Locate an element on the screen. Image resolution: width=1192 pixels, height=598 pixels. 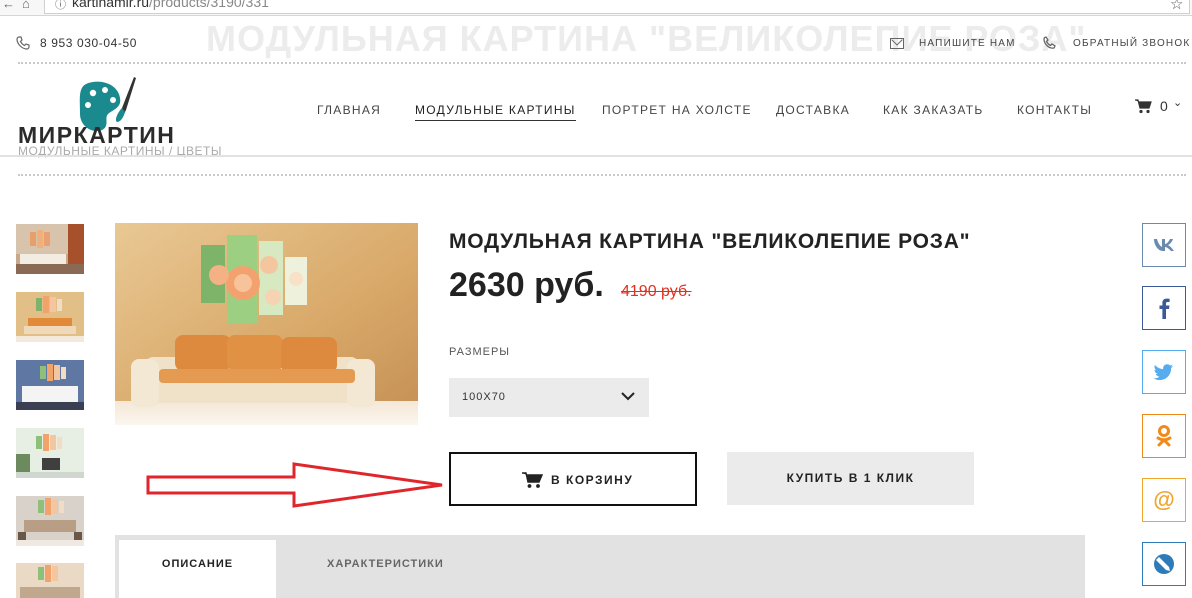
chevron-down-icon is located at coordinates (628, 396).